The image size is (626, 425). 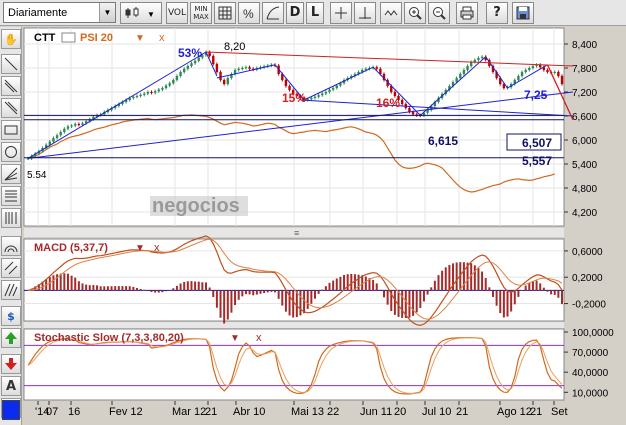 What do you see at coordinates (388, 103) in the screenshot?
I see `annotation-16pct: 16%` at bounding box center [388, 103].